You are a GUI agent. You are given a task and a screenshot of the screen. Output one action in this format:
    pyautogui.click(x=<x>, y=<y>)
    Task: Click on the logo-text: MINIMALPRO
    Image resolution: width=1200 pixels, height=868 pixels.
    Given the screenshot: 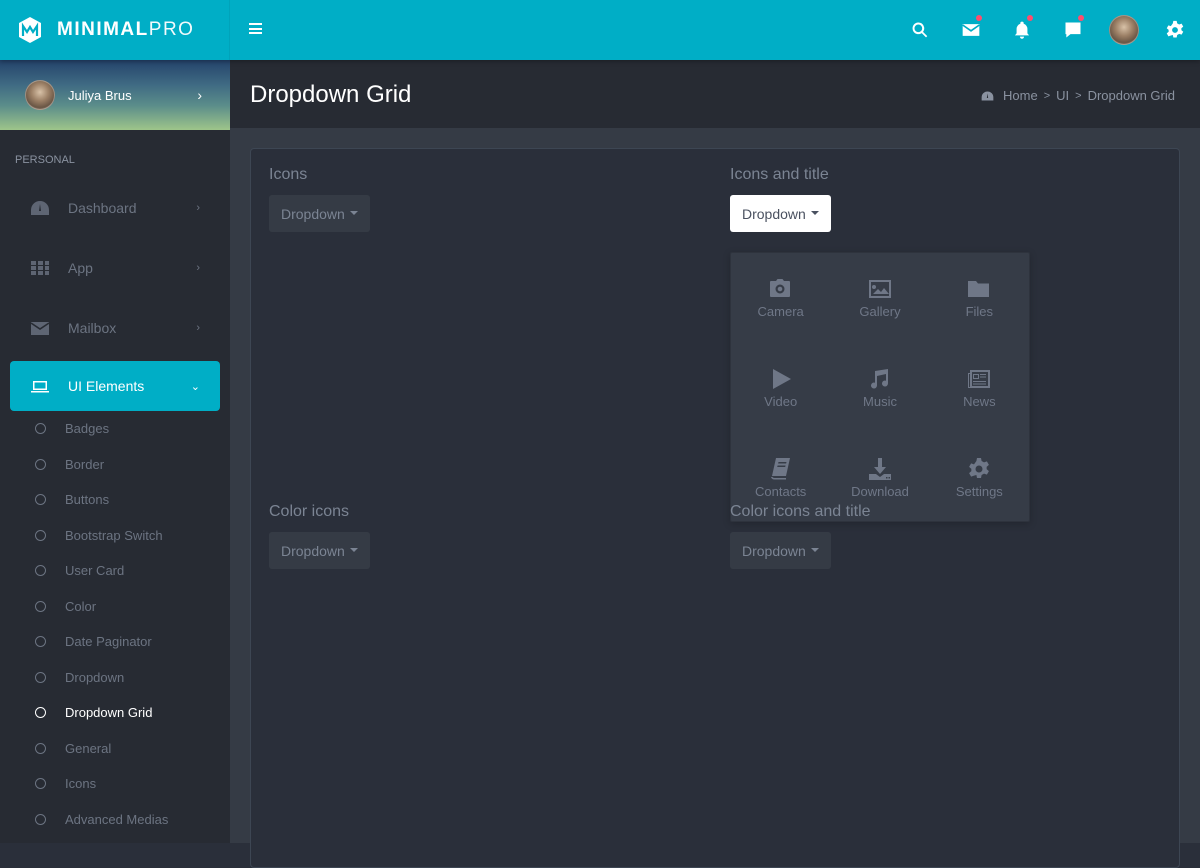 What is the action you would take?
    pyautogui.click(x=126, y=29)
    